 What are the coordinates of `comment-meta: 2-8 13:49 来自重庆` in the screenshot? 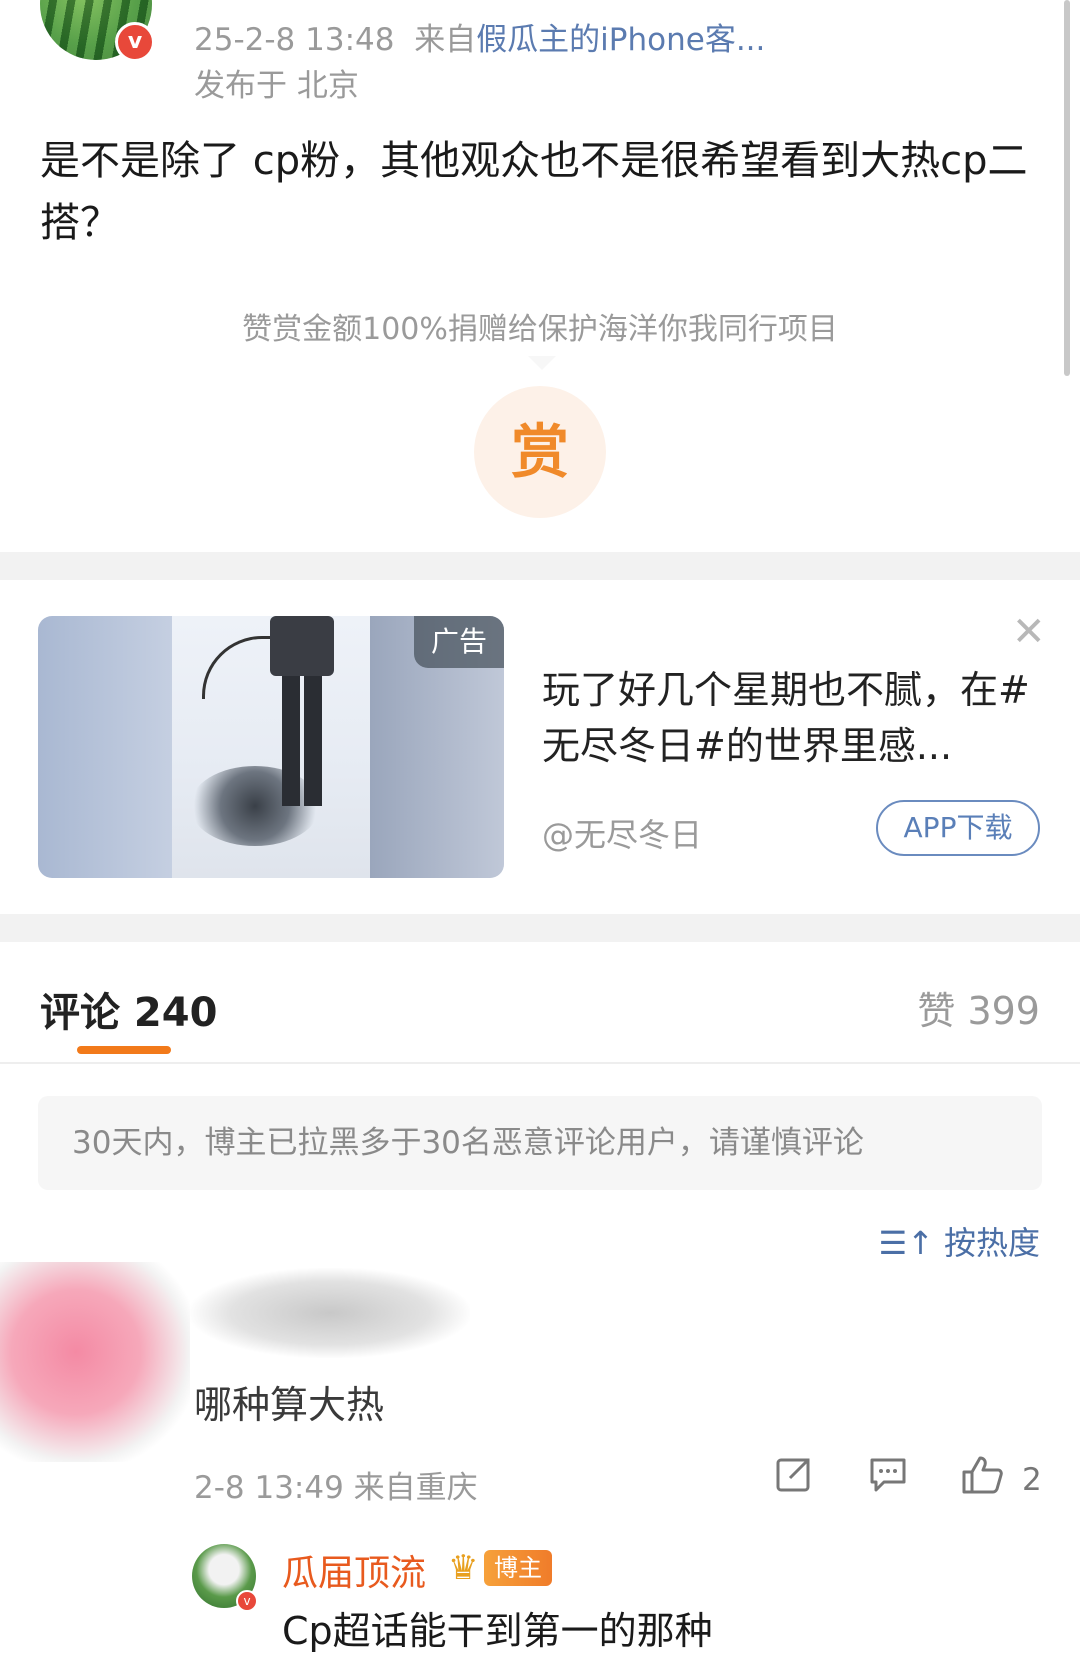 It's located at (336, 1488).